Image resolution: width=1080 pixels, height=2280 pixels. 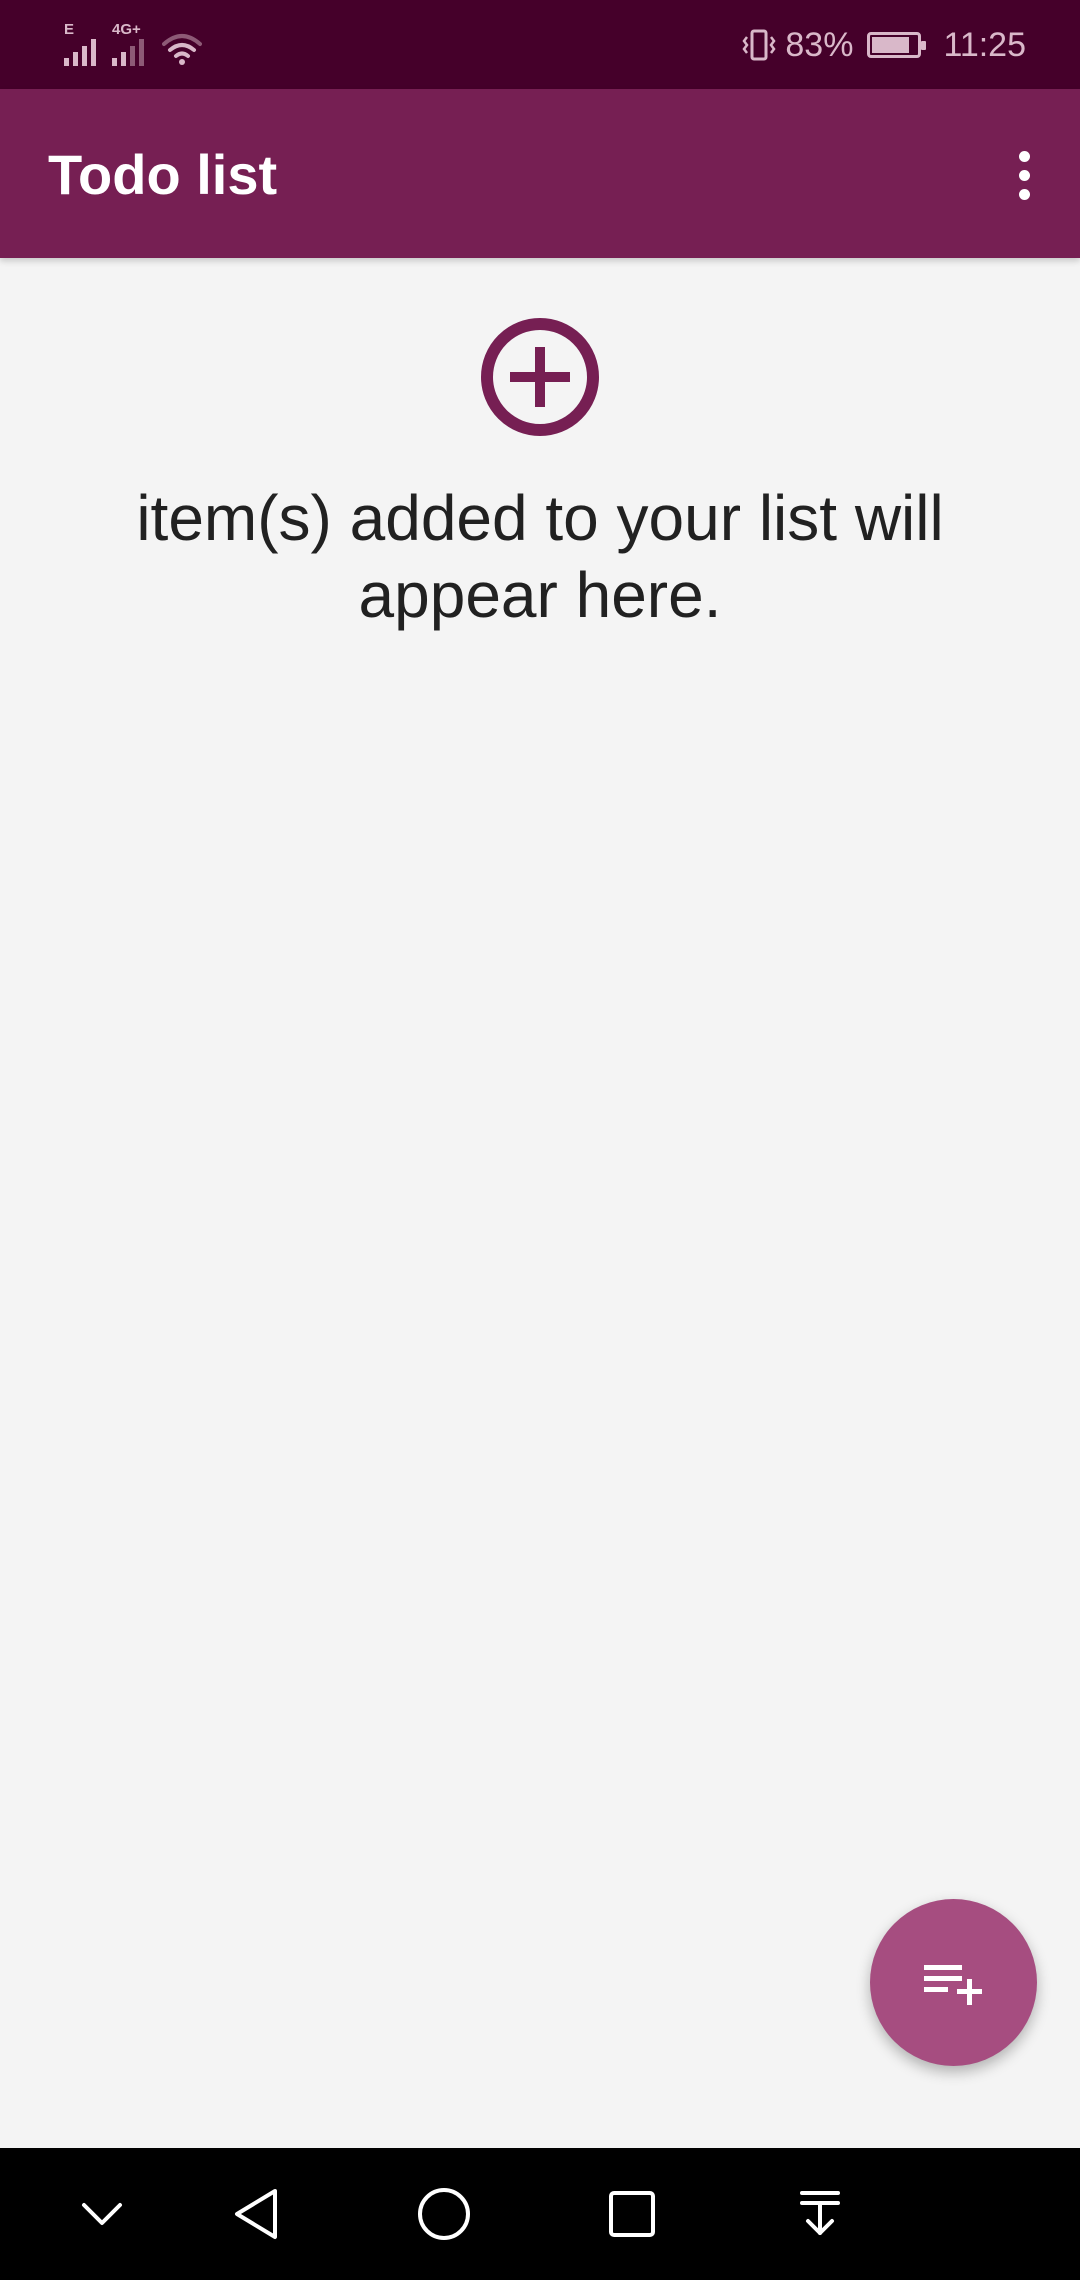 I want to click on home-icon, so click(x=444, y=2214).